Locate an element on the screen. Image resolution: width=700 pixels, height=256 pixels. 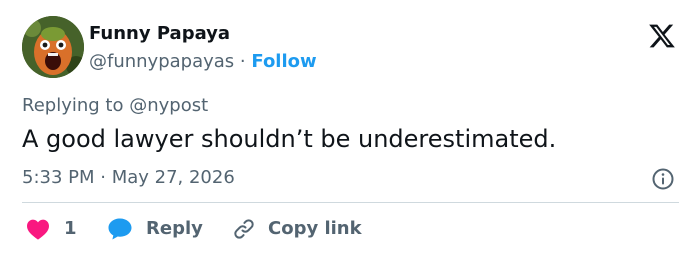
reply-label: Reply is located at coordinates (174, 228).